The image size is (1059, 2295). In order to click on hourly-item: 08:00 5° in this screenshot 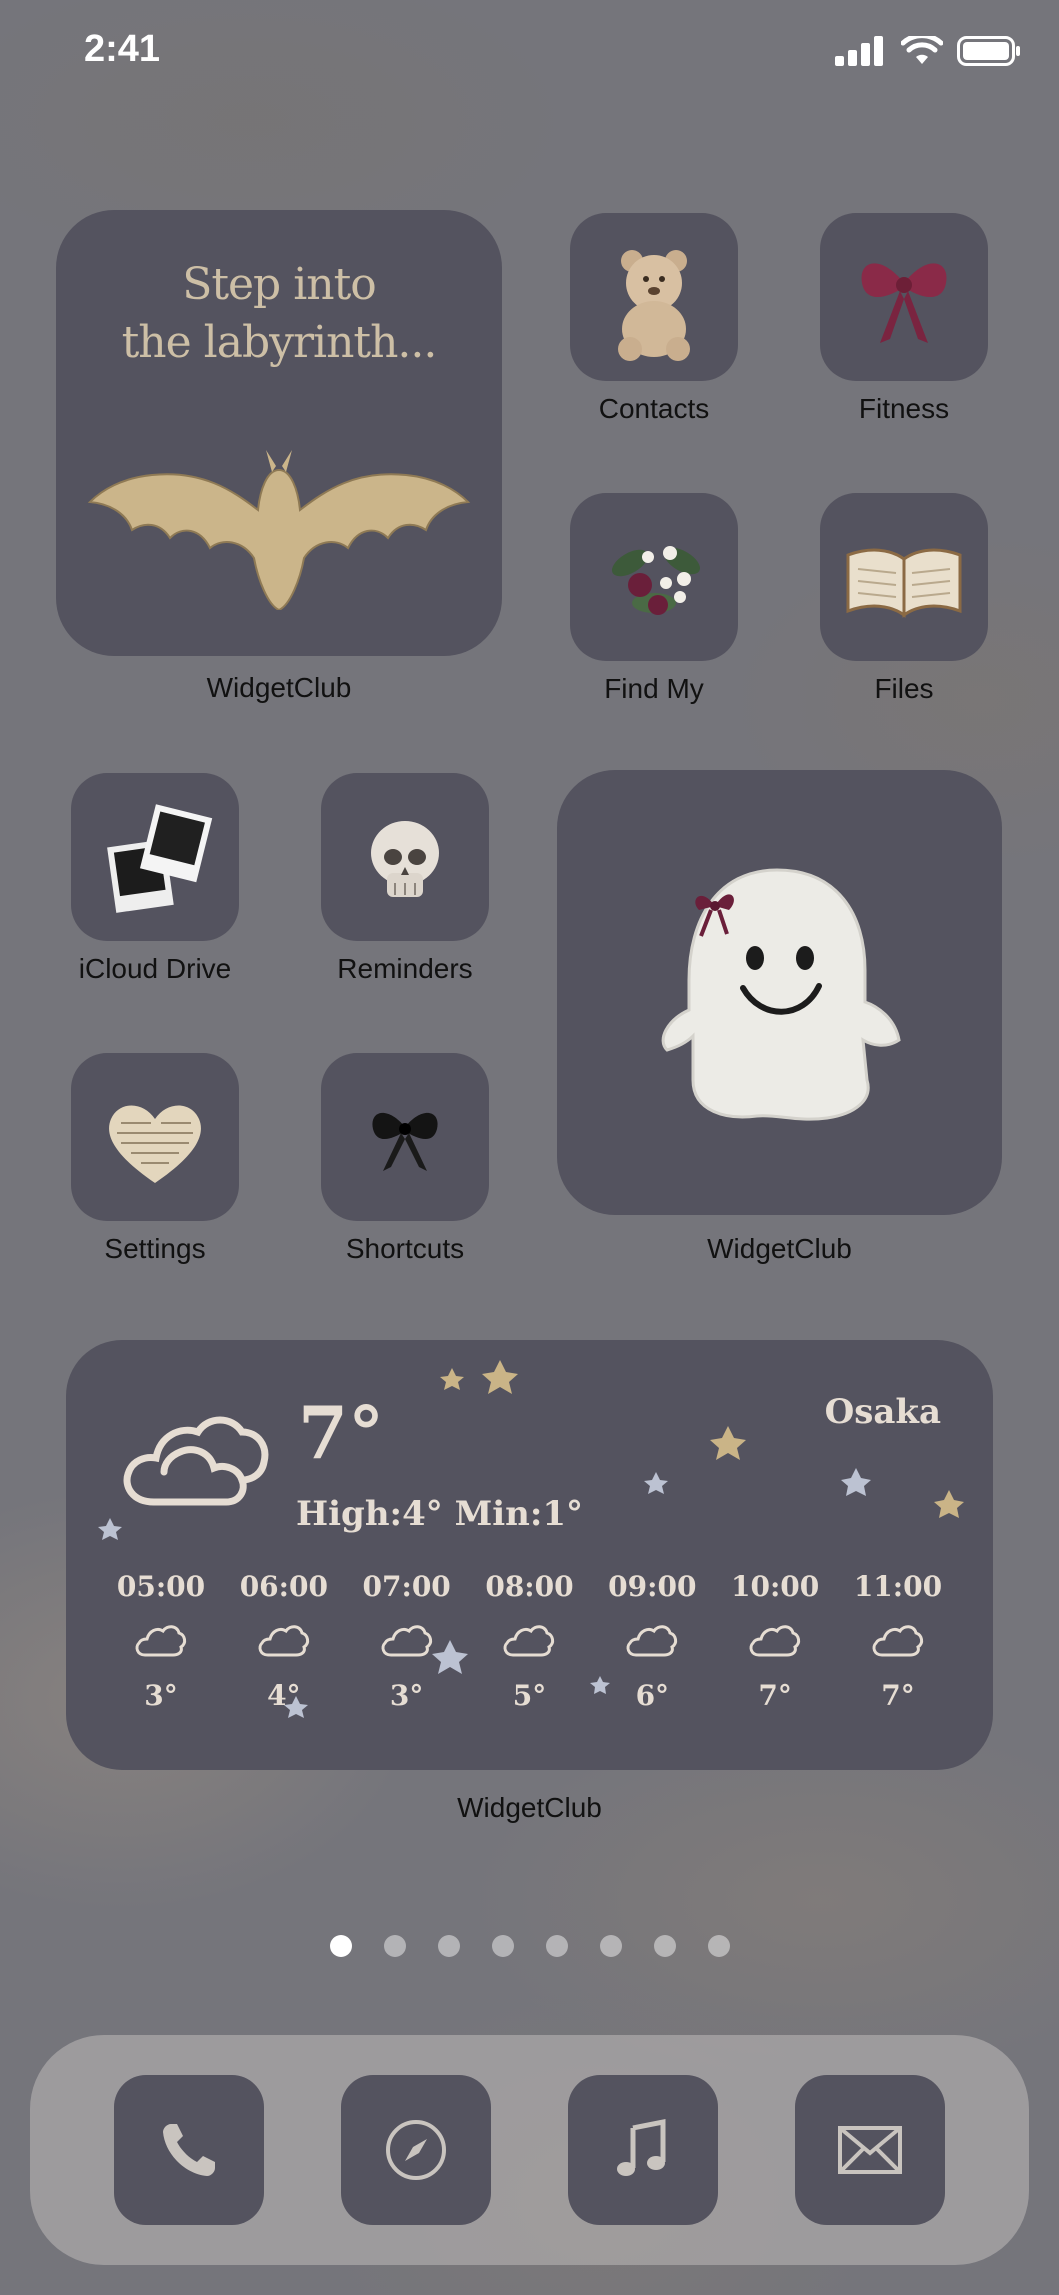, I will do `click(529, 1641)`.